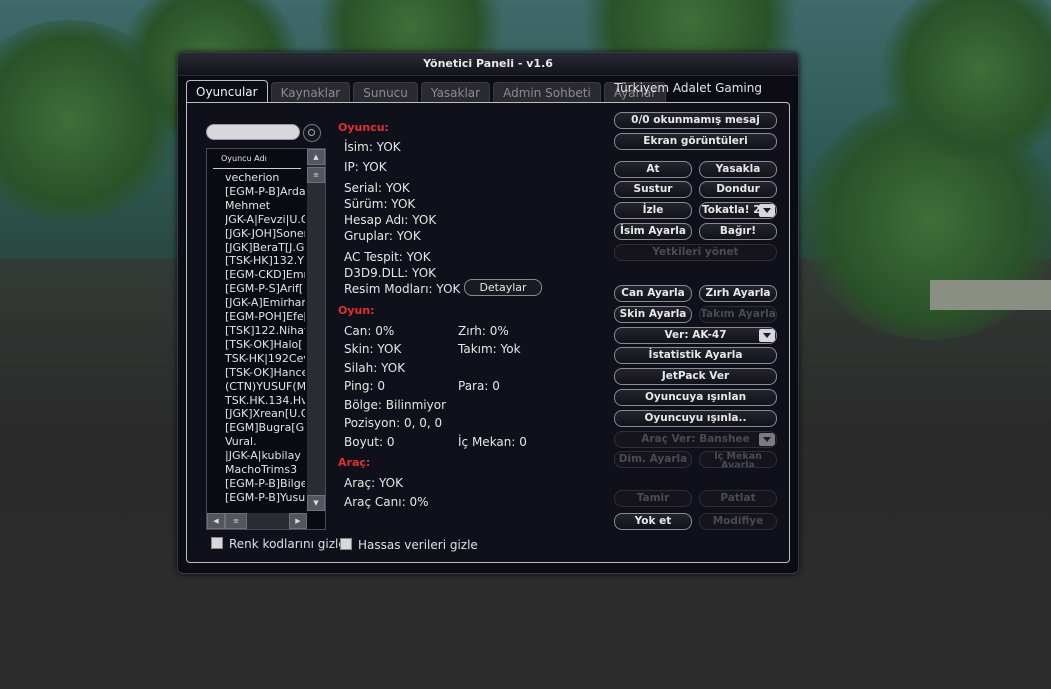 This screenshot has height=689, width=1051. Describe the element at coordinates (380, 204) in the screenshot. I see `player-version: Sürüm: YOK` at that location.